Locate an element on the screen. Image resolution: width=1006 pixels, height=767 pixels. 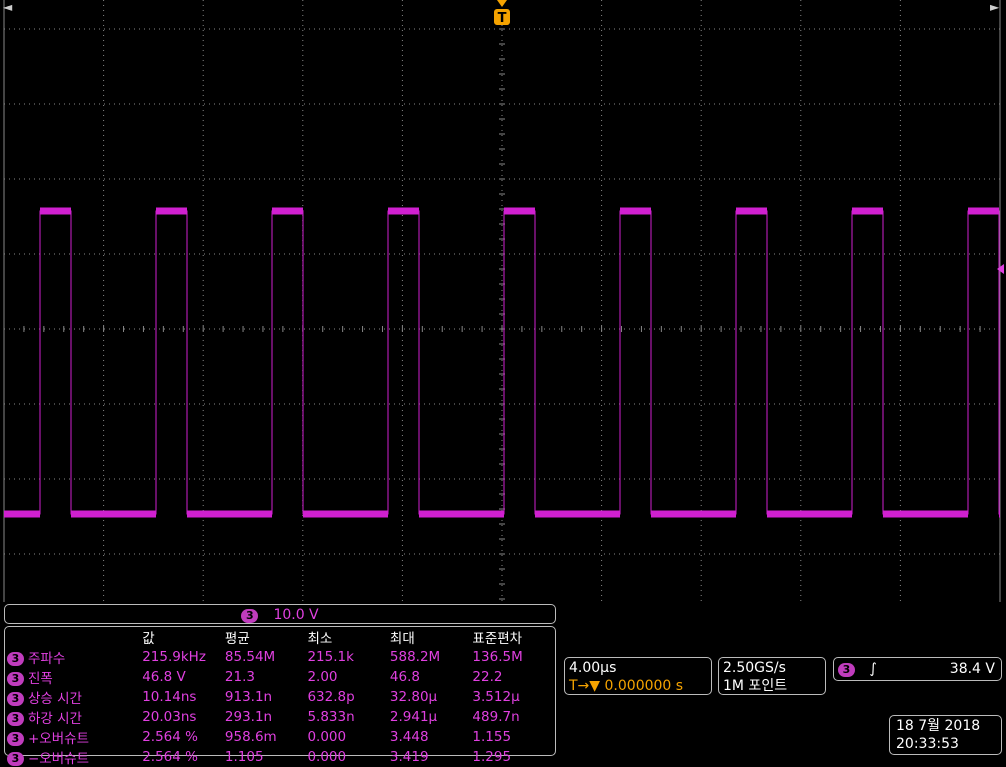
measurement-stddev: 22.2 is located at coordinates (487, 677).